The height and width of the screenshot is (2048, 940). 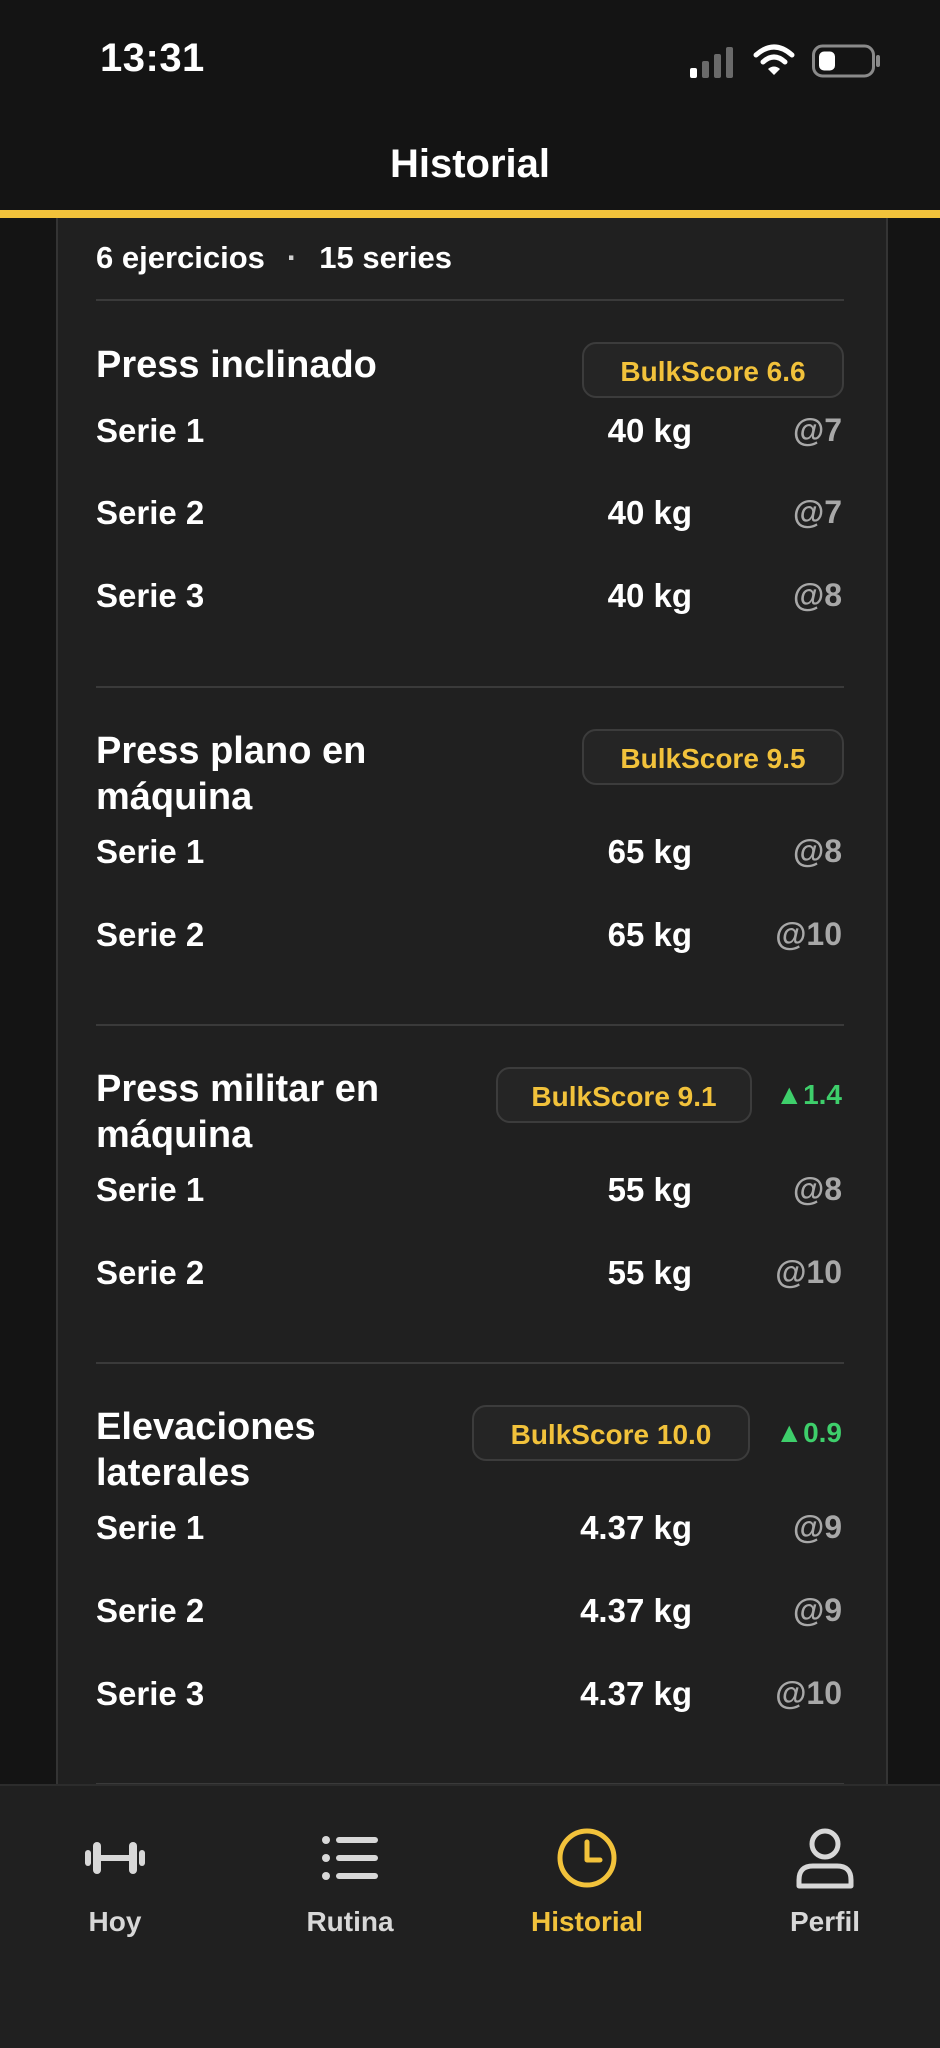 What do you see at coordinates (470, 214) in the screenshot?
I see `header-accent-line` at bounding box center [470, 214].